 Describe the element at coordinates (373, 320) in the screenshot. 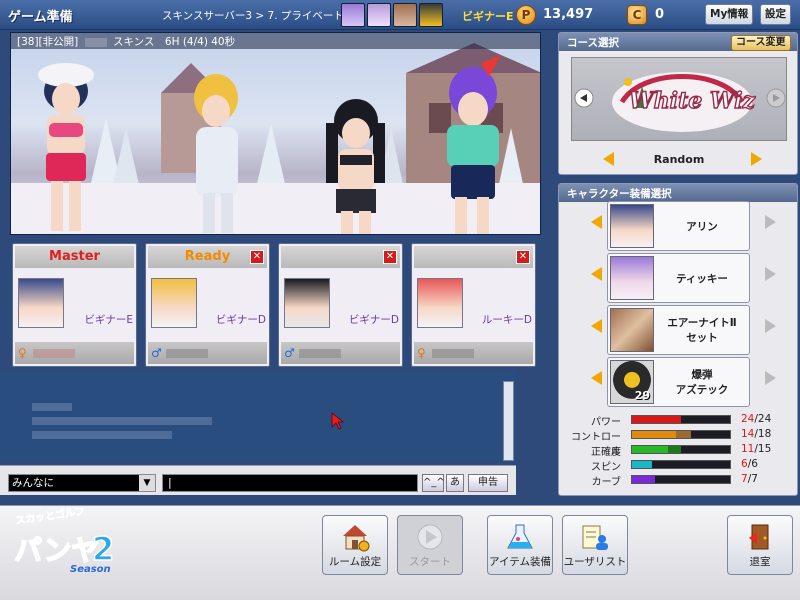

I see `player-name: ビギナーD` at that location.